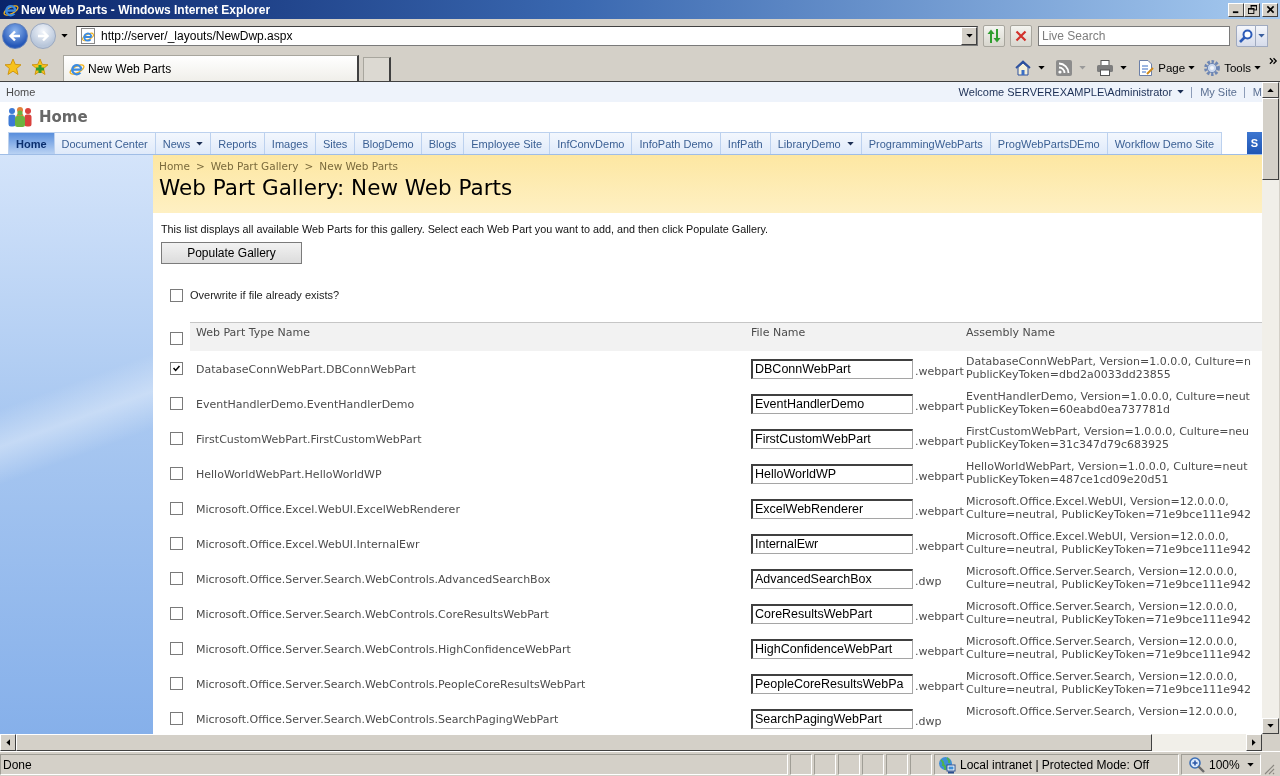 The width and height of the screenshot is (1280, 776). Describe the element at coordinates (1049, 143) in the screenshot. I see `nav-tab: ProgWebPartsDEmo` at that location.